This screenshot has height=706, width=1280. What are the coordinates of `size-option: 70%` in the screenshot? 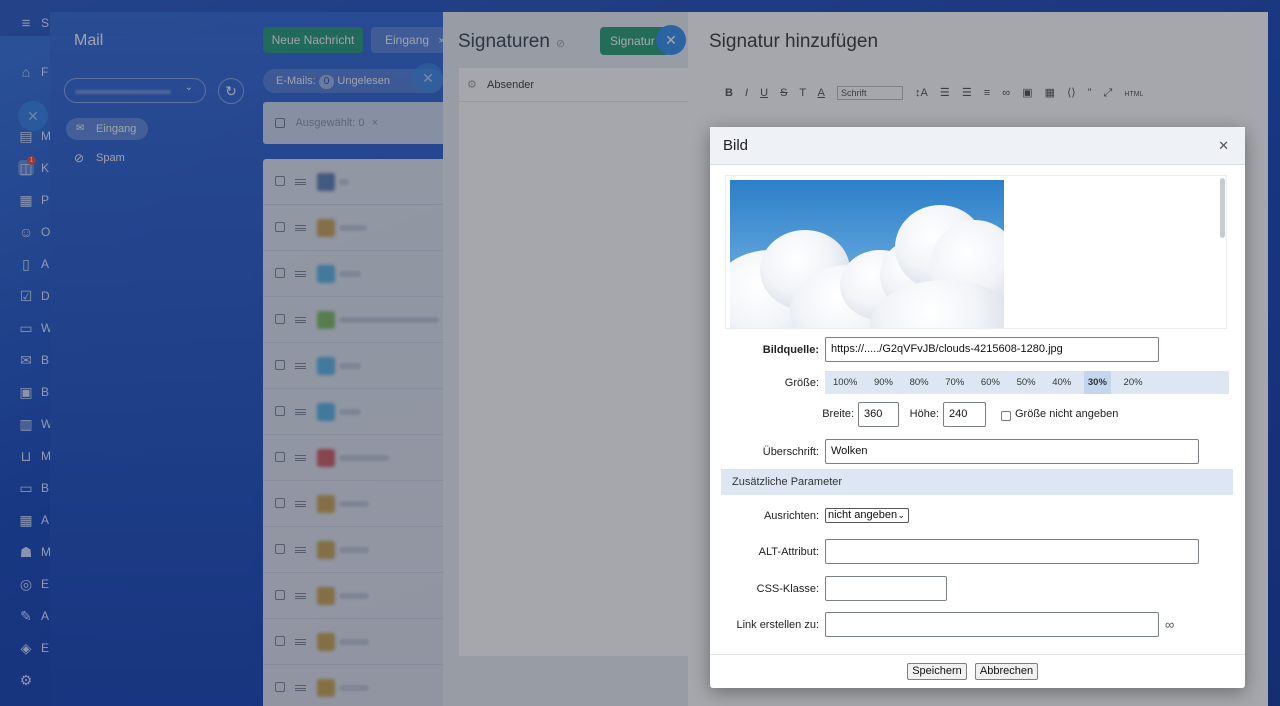 It's located at (954, 382).